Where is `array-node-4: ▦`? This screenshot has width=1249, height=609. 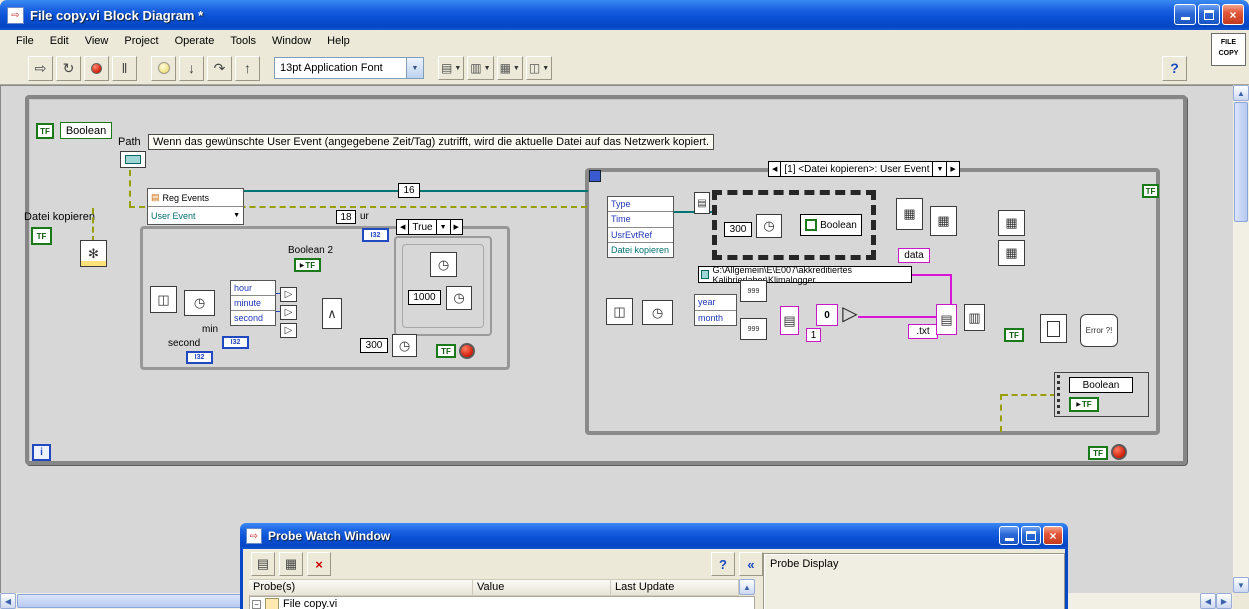
array-node-4: ▦ is located at coordinates (1011, 253).